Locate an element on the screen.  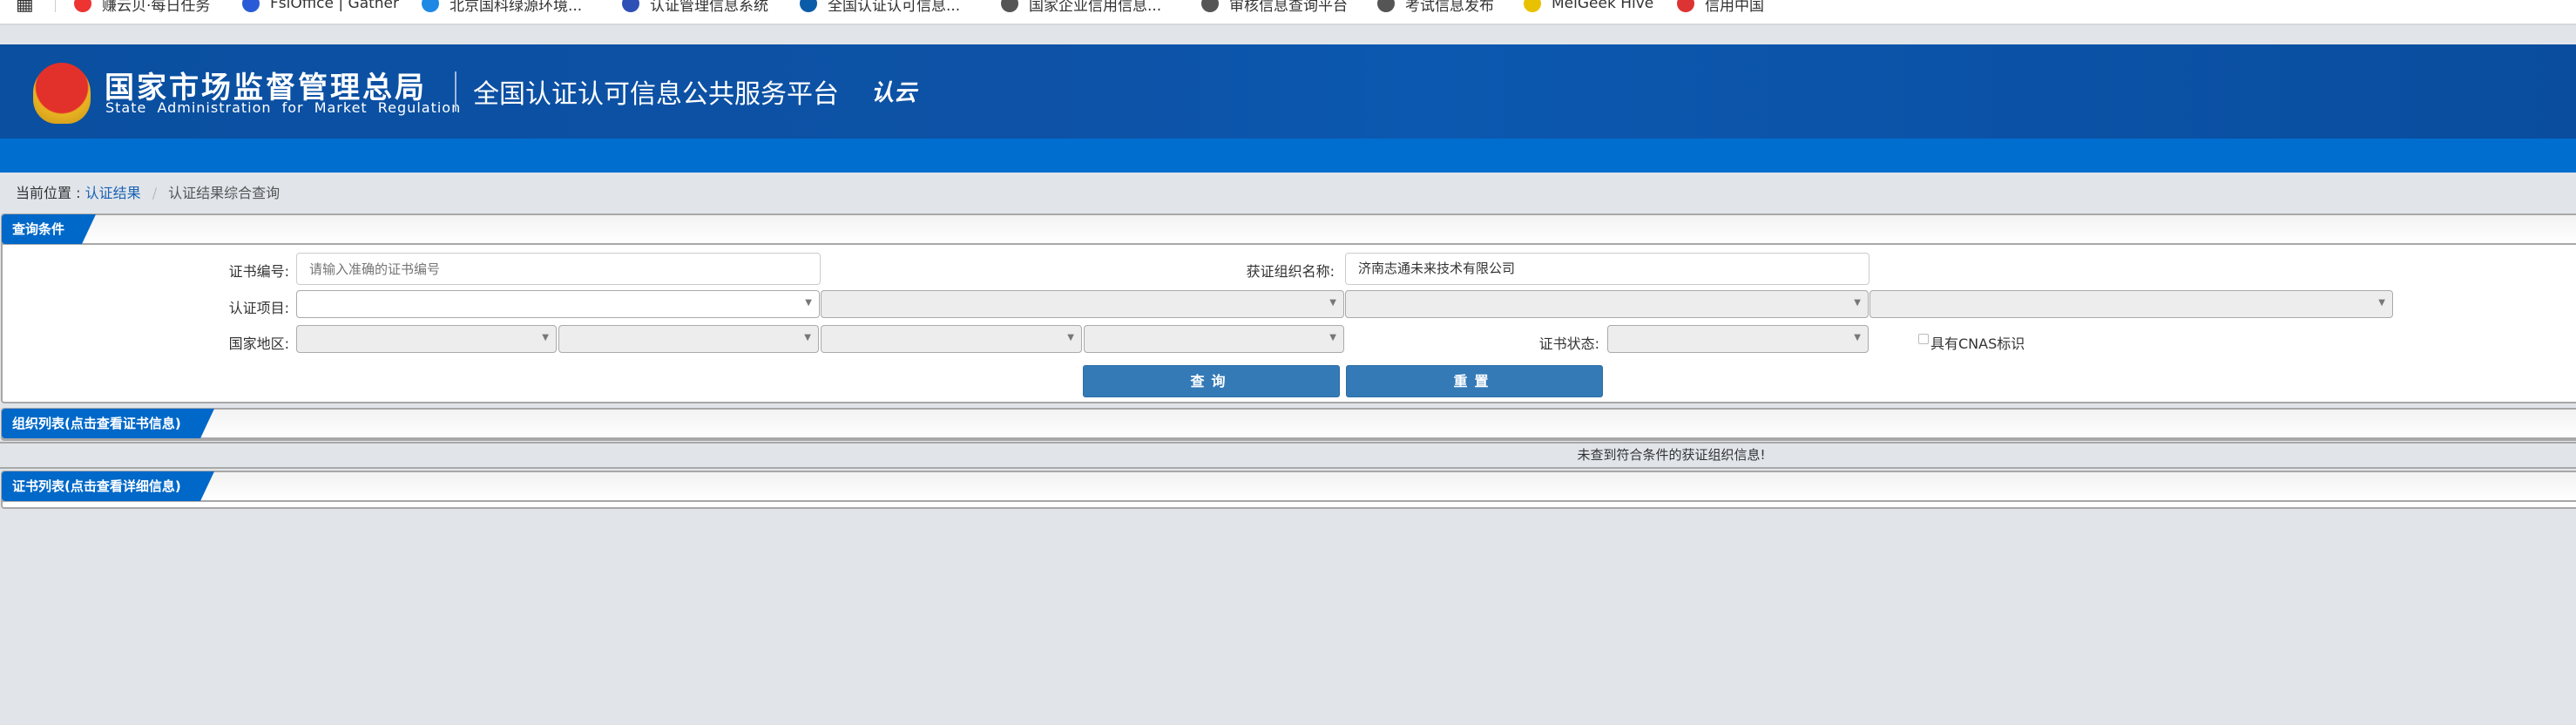
panel-header: 组织列表(点击查看证书信息) is located at coordinates (1289, 424).